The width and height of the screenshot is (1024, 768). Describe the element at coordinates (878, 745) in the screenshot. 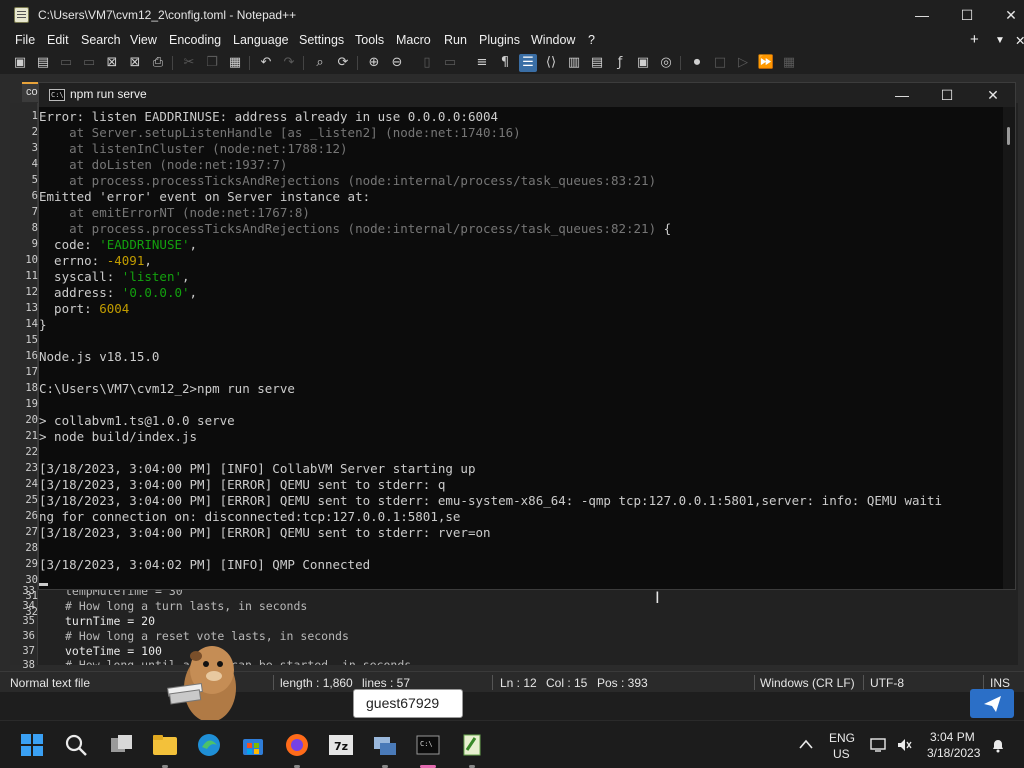

I see `network-icon` at that location.